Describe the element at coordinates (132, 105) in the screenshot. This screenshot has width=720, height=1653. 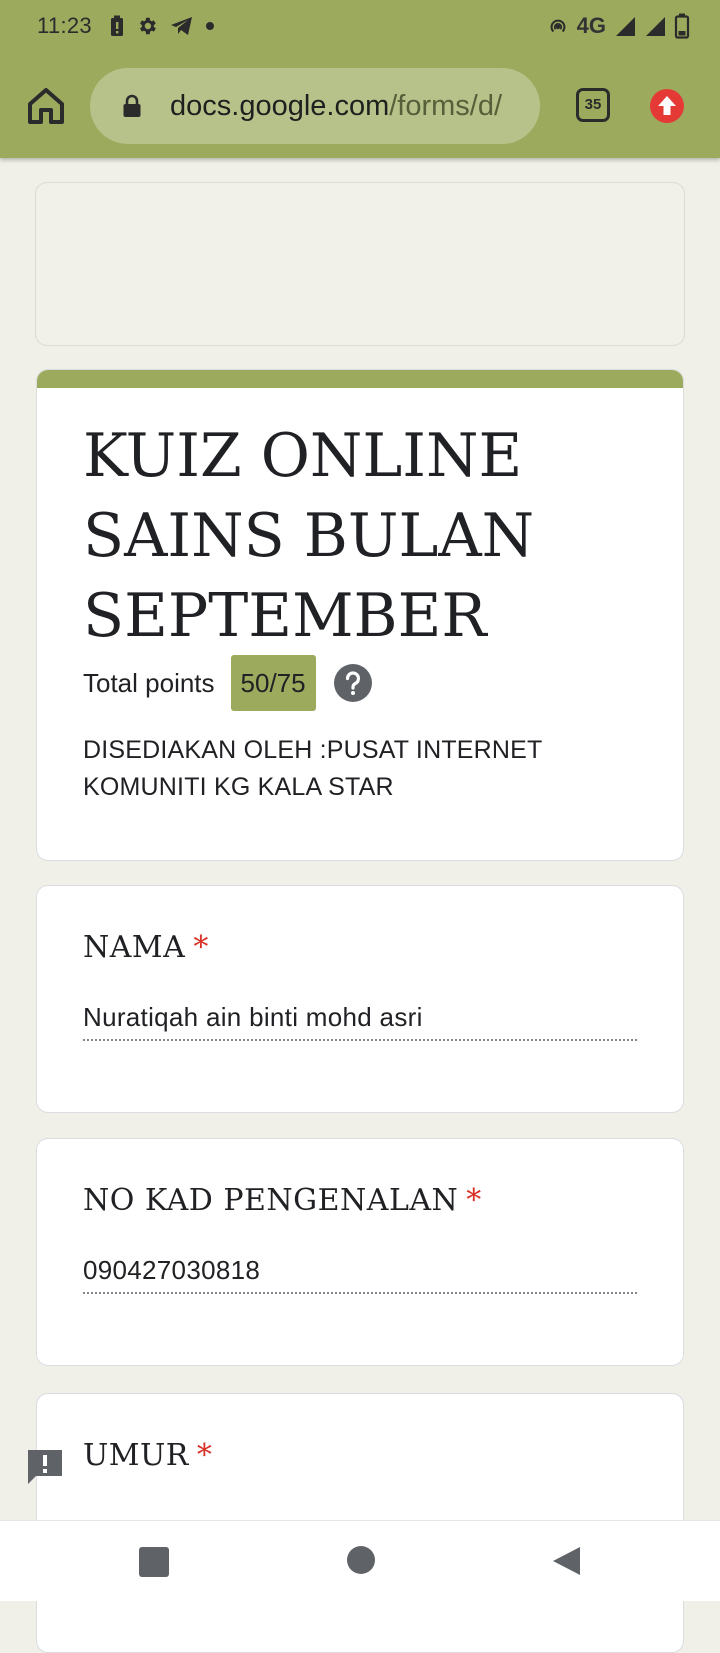
I see `lock-icon` at that location.